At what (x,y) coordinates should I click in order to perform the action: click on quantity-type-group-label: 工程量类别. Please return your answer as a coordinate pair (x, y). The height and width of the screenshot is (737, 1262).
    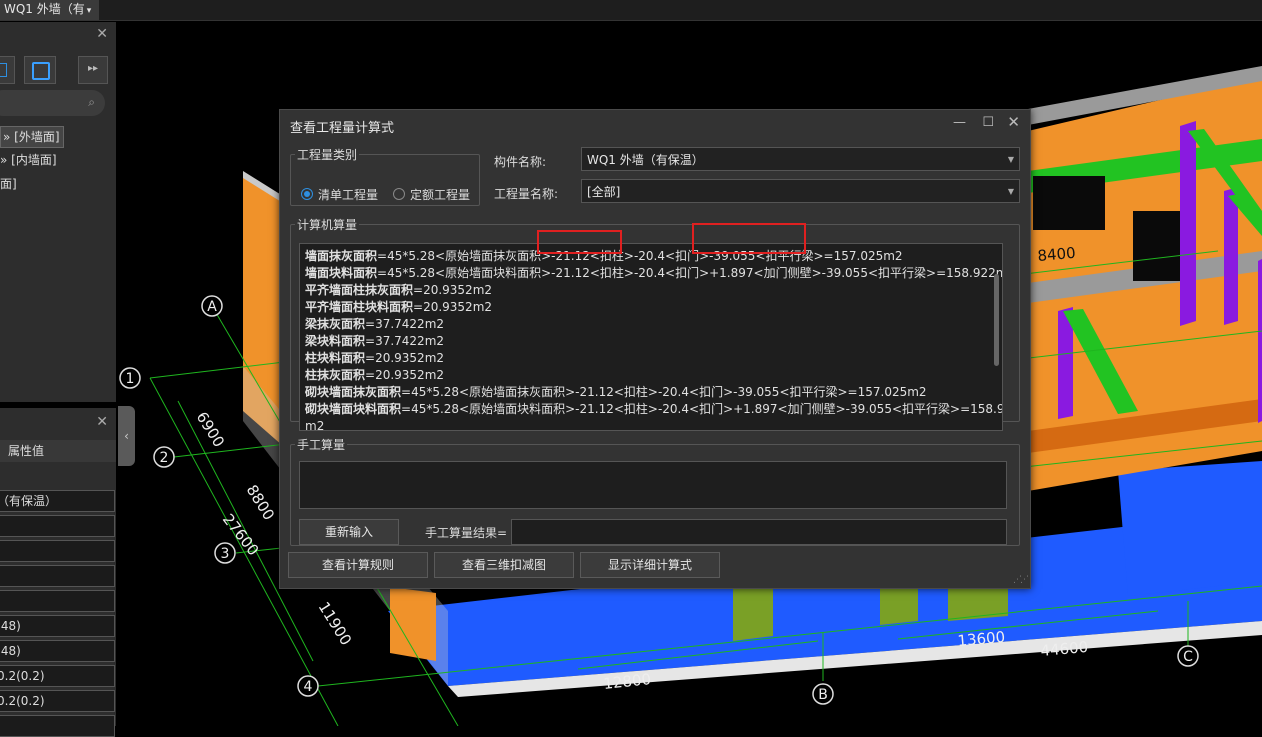
    Looking at the image, I should click on (327, 155).